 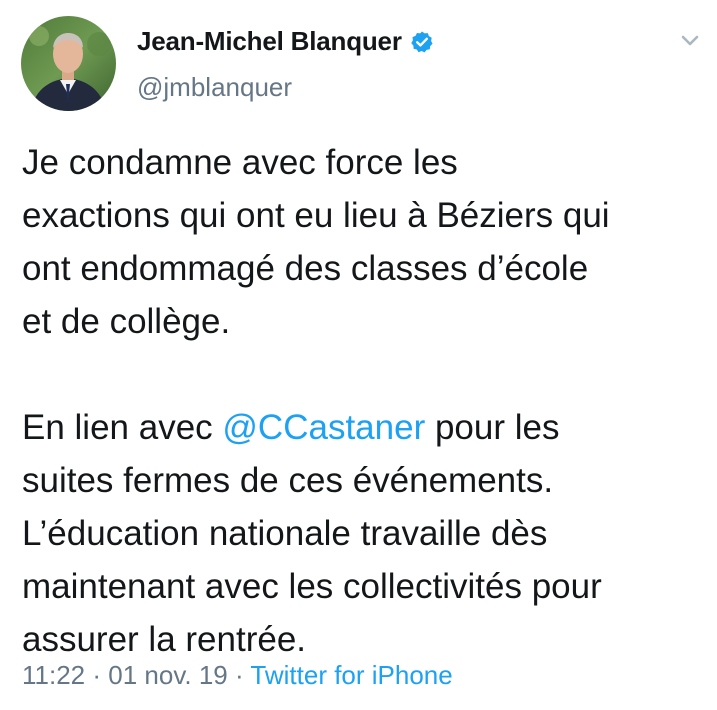 I want to click on tweet-line: En lien avec @CCastaner pour les, so click(x=367, y=427).